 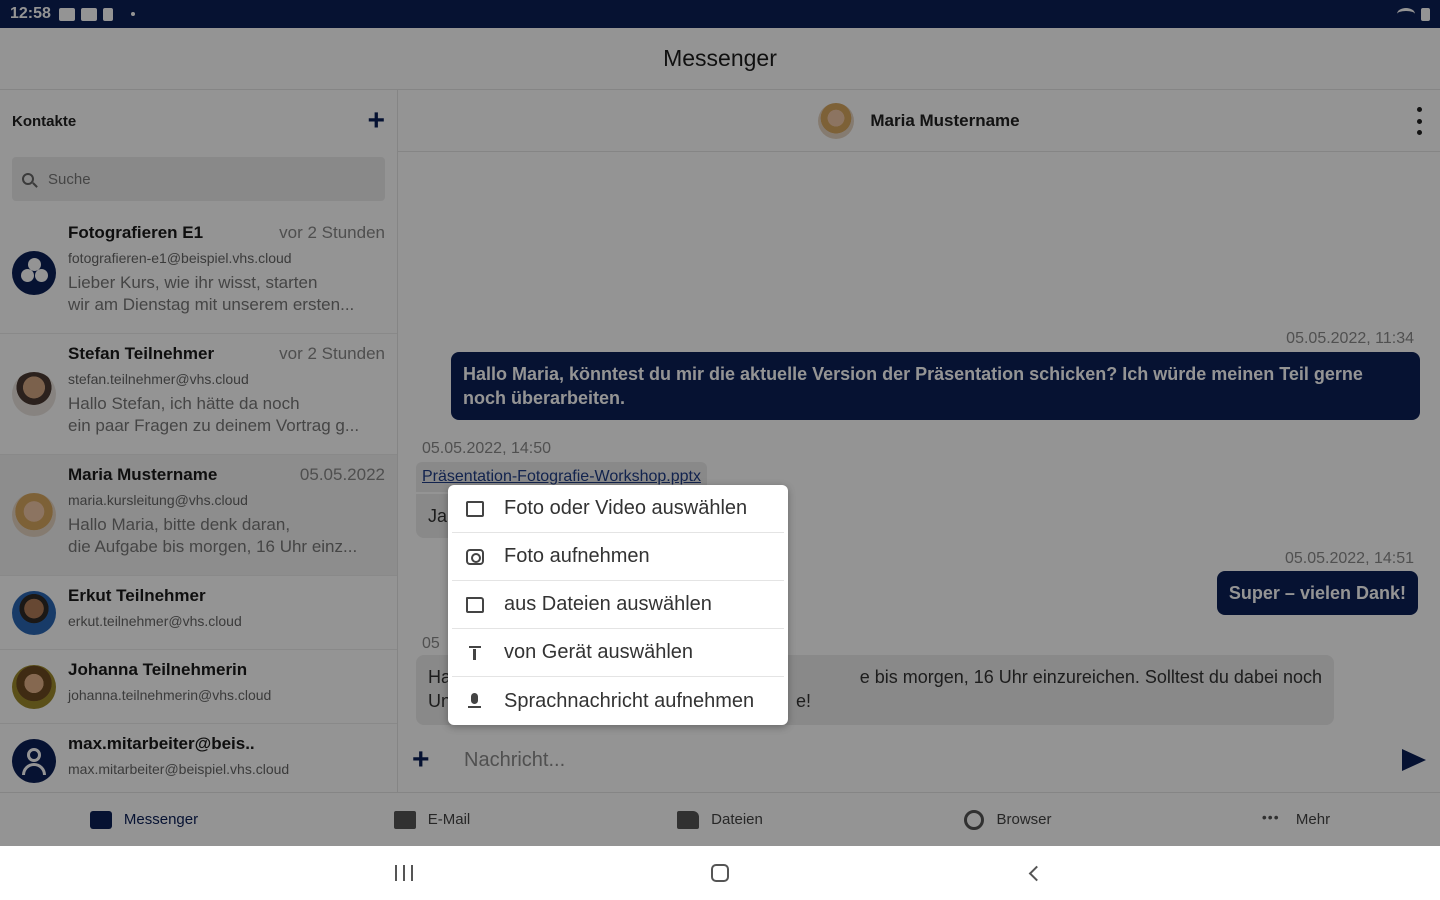 I want to click on menu-item-label: Foto aufnehmen, so click(x=577, y=556).